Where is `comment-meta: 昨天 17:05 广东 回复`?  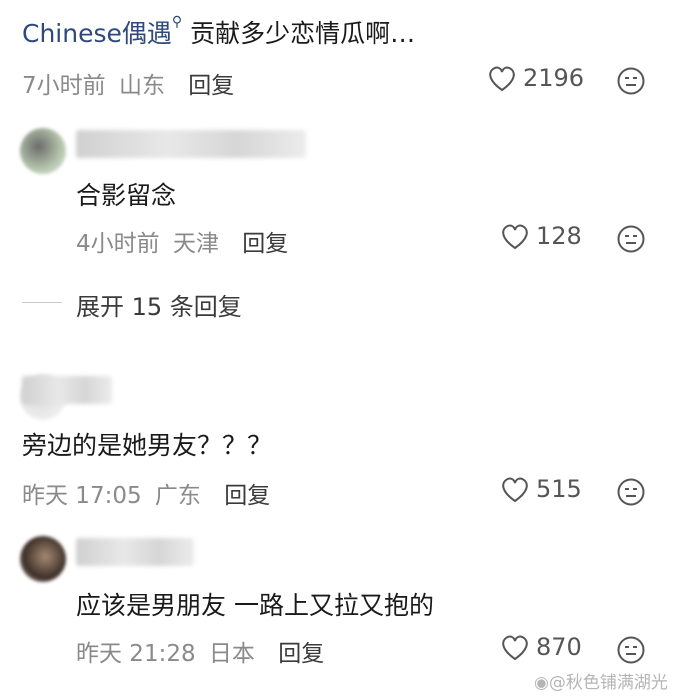
comment-meta: 昨天 17:05 广东 回复 is located at coordinates (146, 493).